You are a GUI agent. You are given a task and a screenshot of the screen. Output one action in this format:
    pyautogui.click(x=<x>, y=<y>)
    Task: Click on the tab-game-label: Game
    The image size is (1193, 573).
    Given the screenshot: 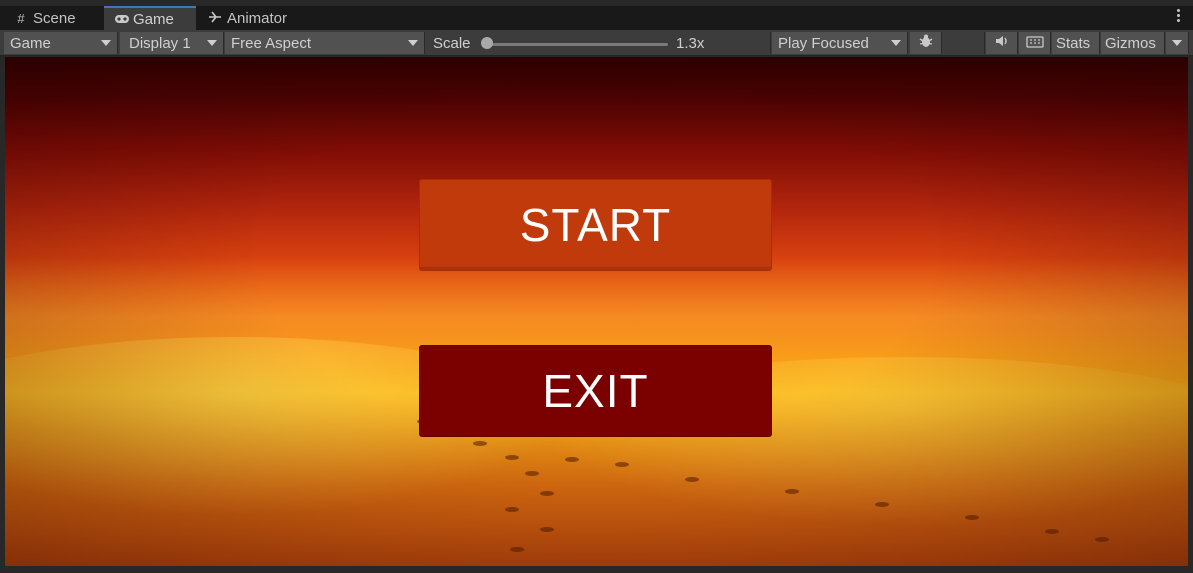 What is the action you would take?
    pyautogui.click(x=153, y=19)
    